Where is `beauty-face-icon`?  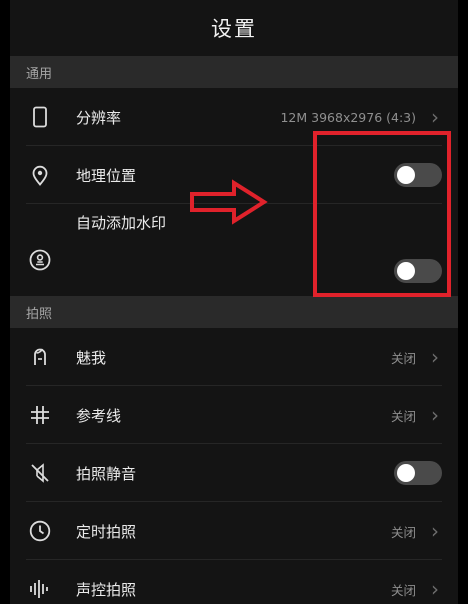
beauty-face-icon is located at coordinates (40, 357).